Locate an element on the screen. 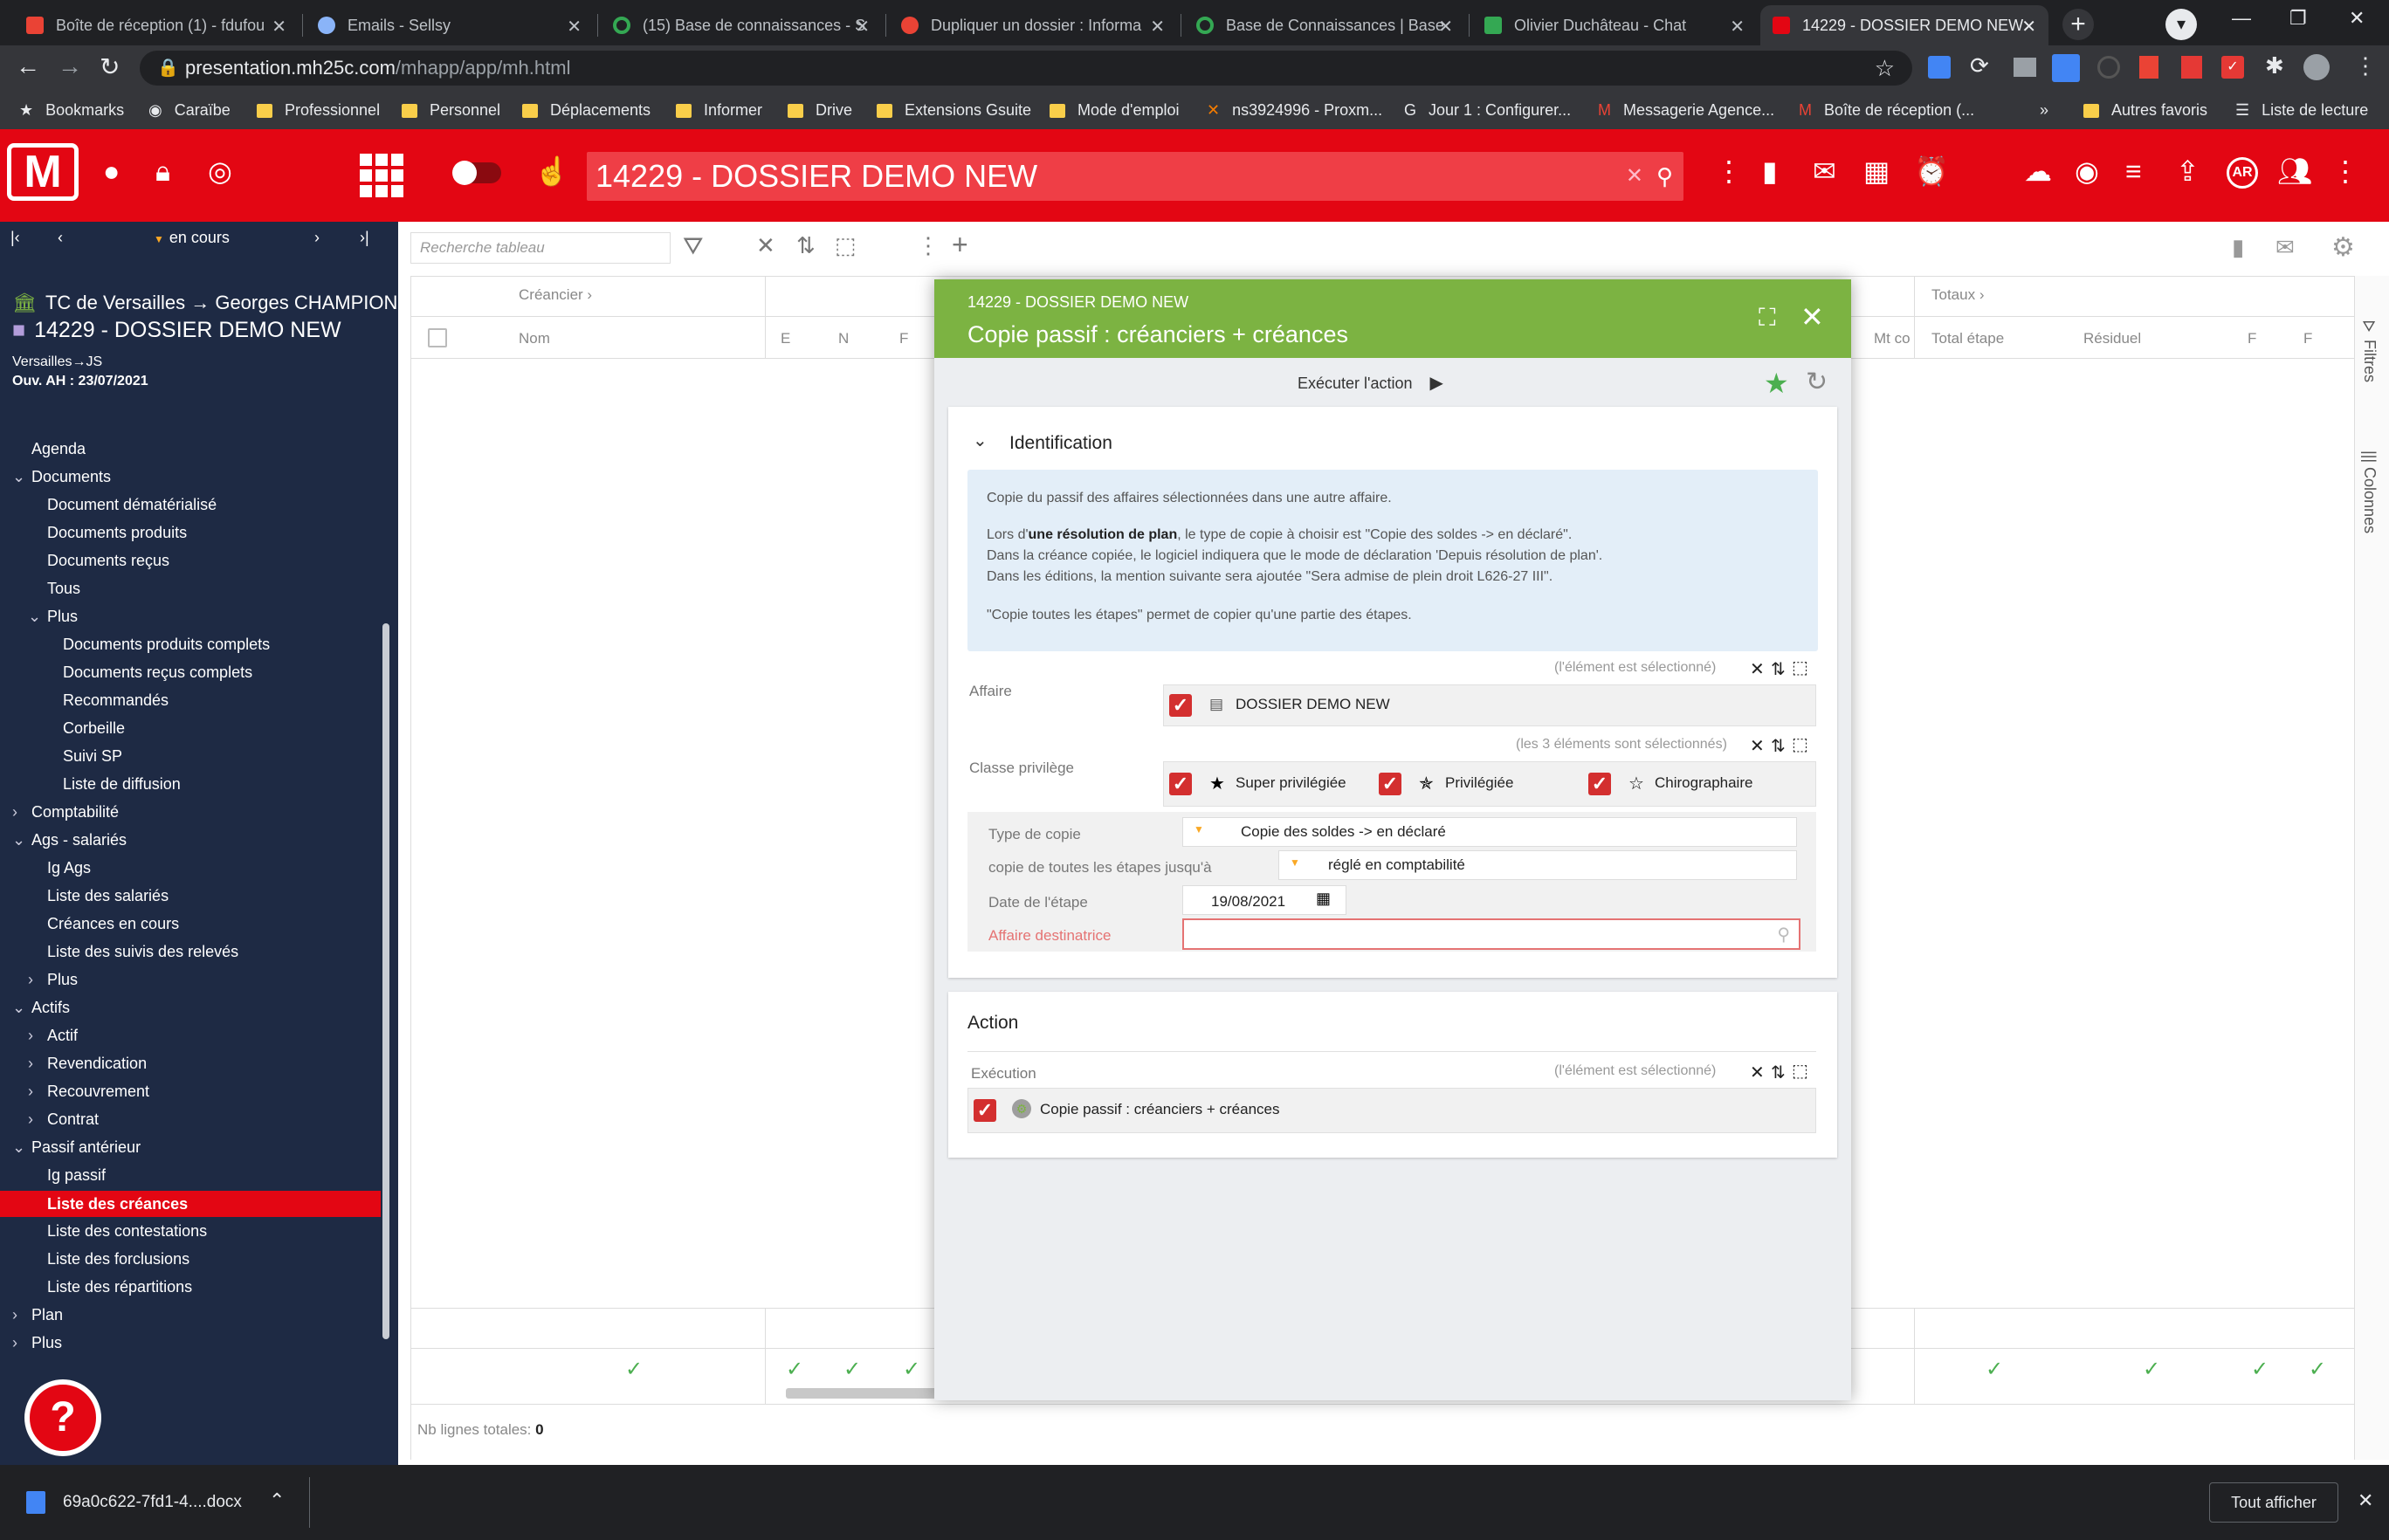  collapse-chevron-icon: ⌄ is located at coordinates (980, 441).